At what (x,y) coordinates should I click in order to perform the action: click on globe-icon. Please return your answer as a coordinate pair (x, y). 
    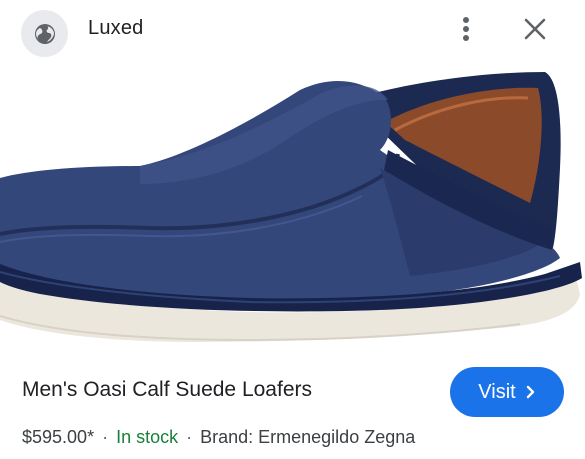
    Looking at the image, I should click on (44, 33).